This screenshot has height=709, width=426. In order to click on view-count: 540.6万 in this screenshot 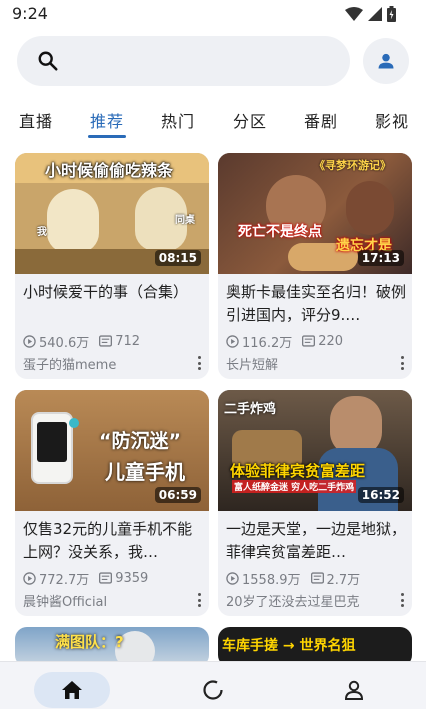, I will do `click(64, 343)`.